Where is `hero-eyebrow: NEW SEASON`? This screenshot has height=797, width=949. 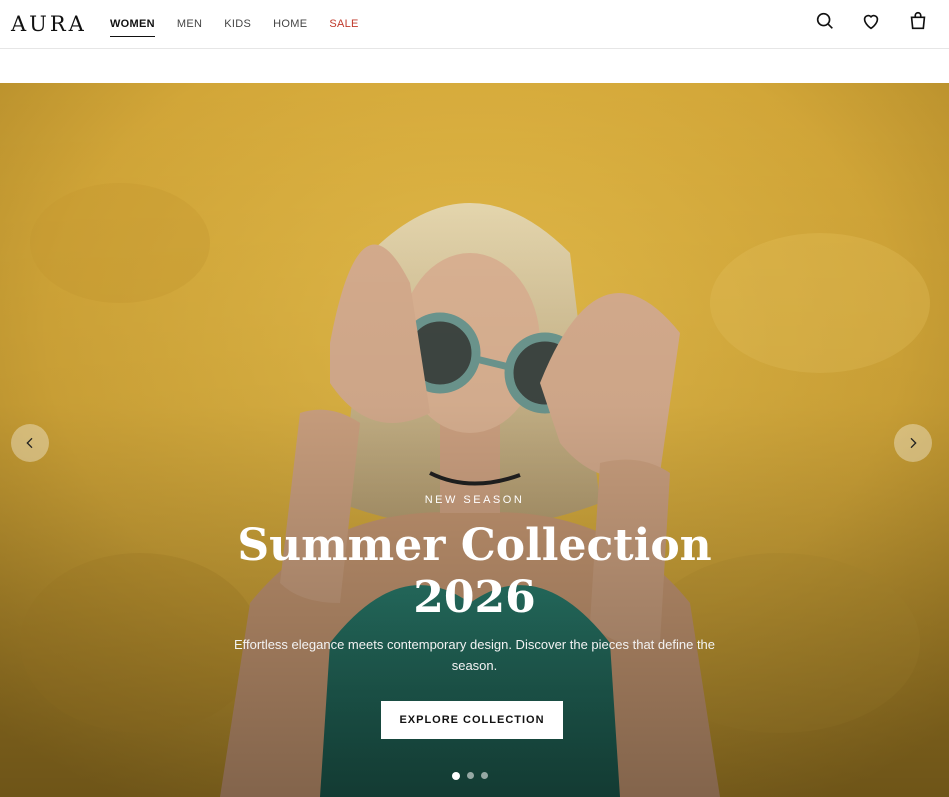
hero-eyebrow: NEW SEASON is located at coordinates (474, 500).